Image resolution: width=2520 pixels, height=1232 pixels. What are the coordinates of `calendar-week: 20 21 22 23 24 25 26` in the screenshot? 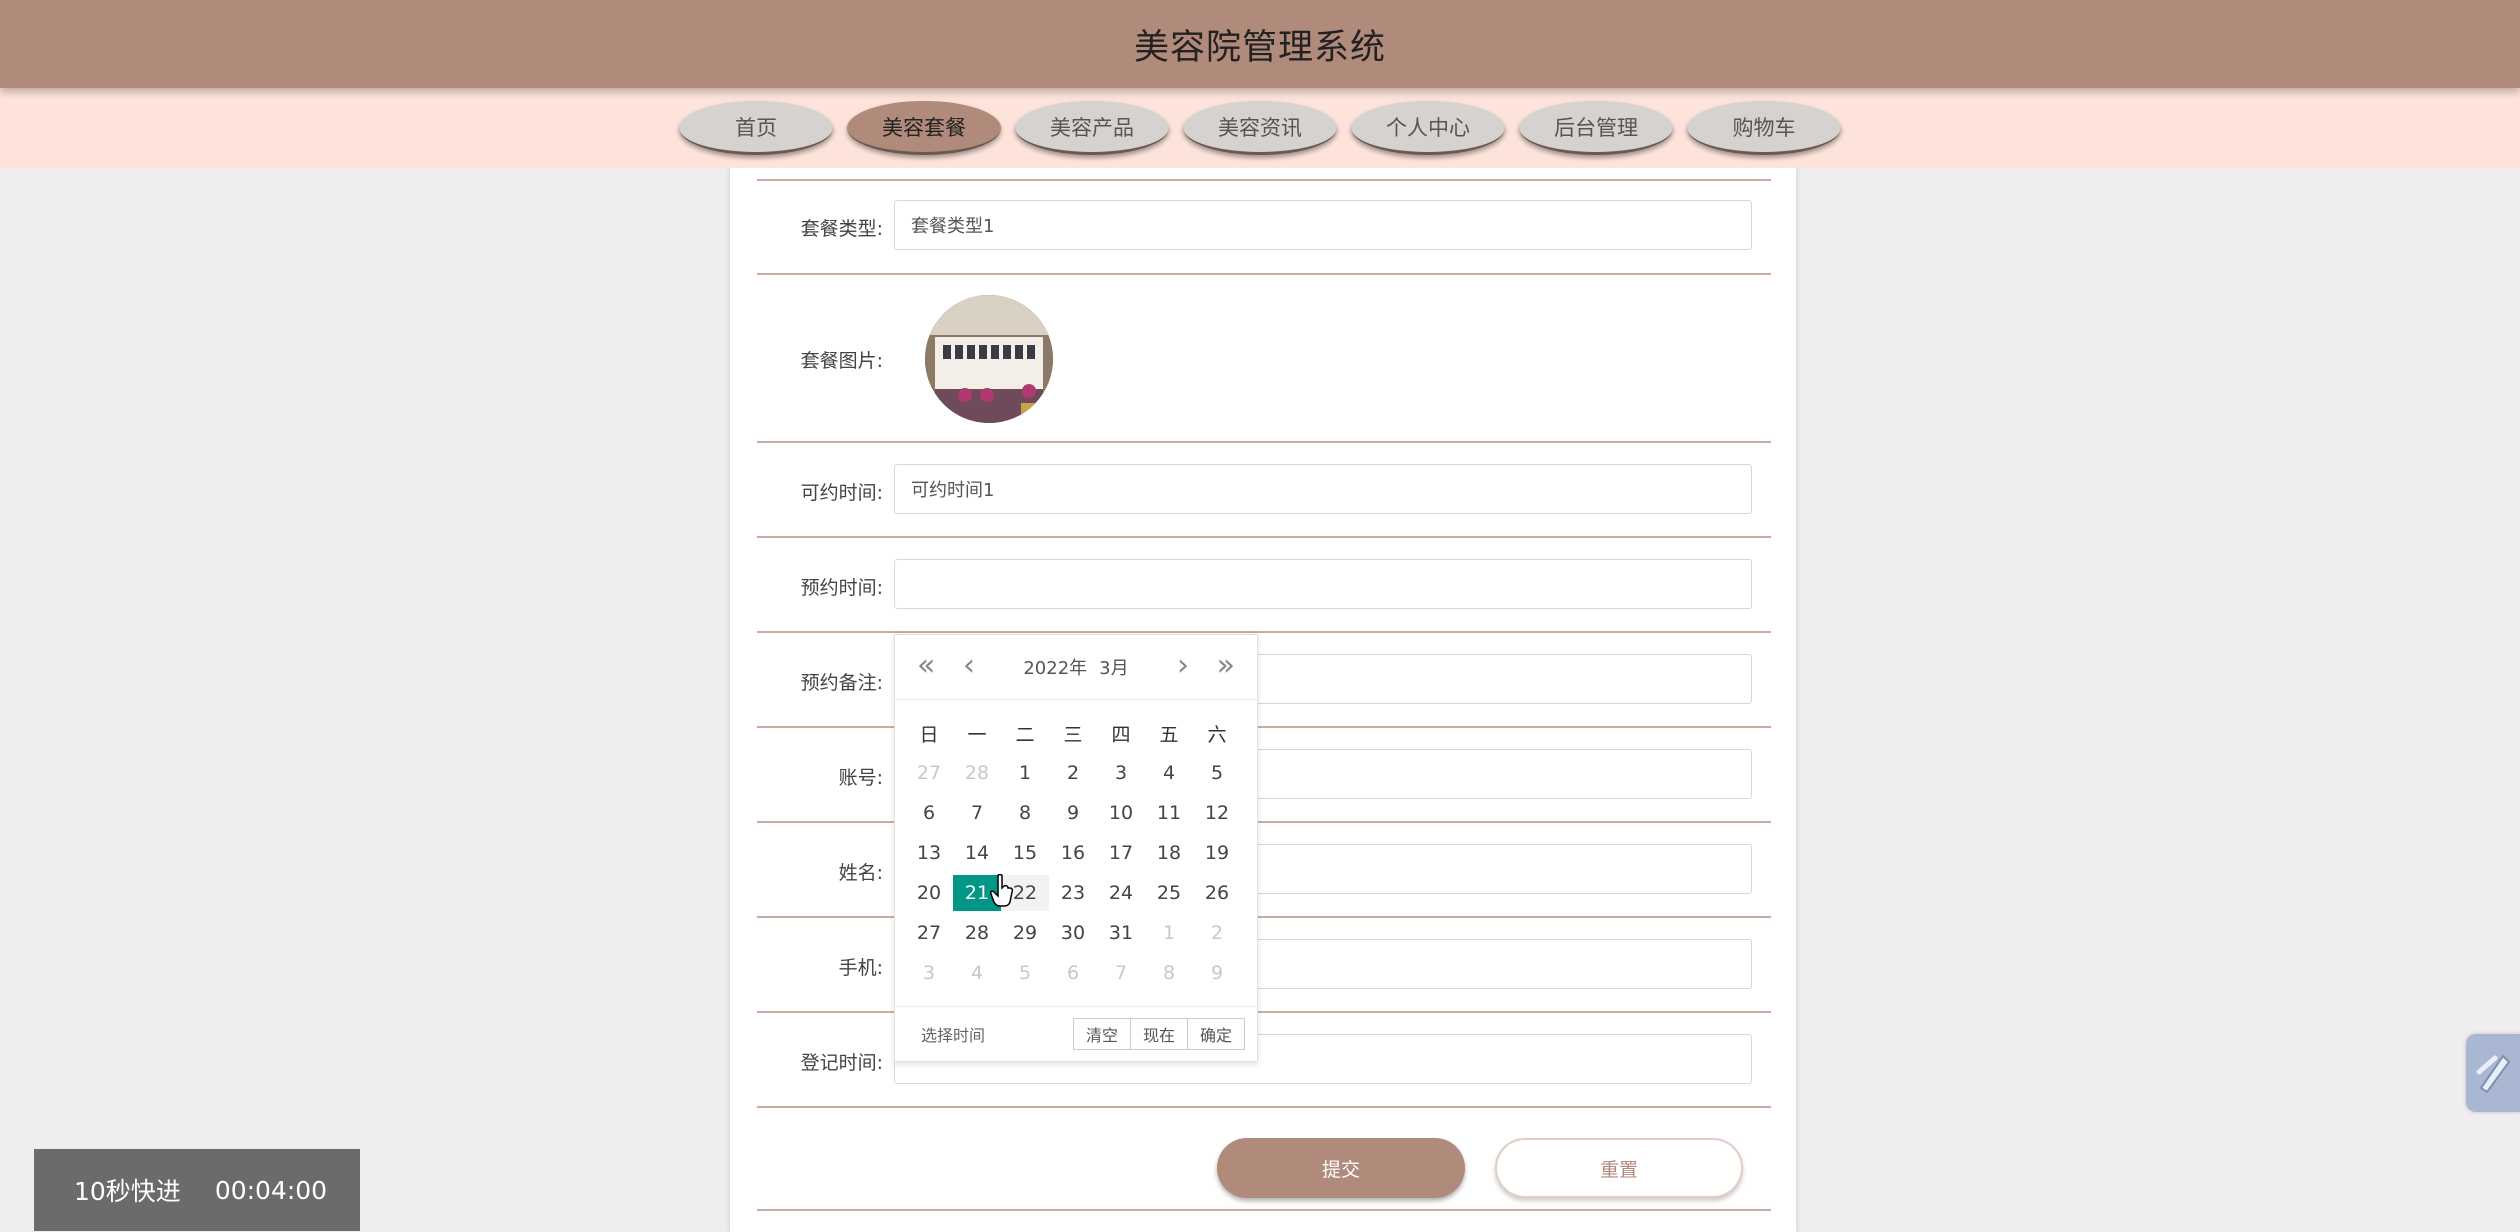 It's located at (1075, 893).